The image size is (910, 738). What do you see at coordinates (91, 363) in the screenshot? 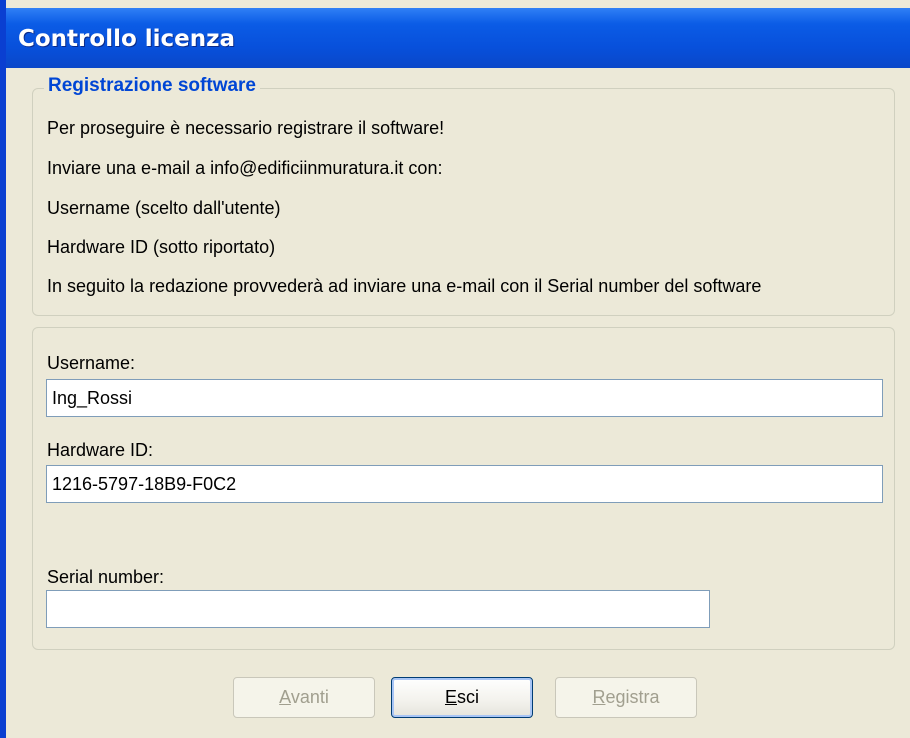
I see `username-label: Username:` at bounding box center [91, 363].